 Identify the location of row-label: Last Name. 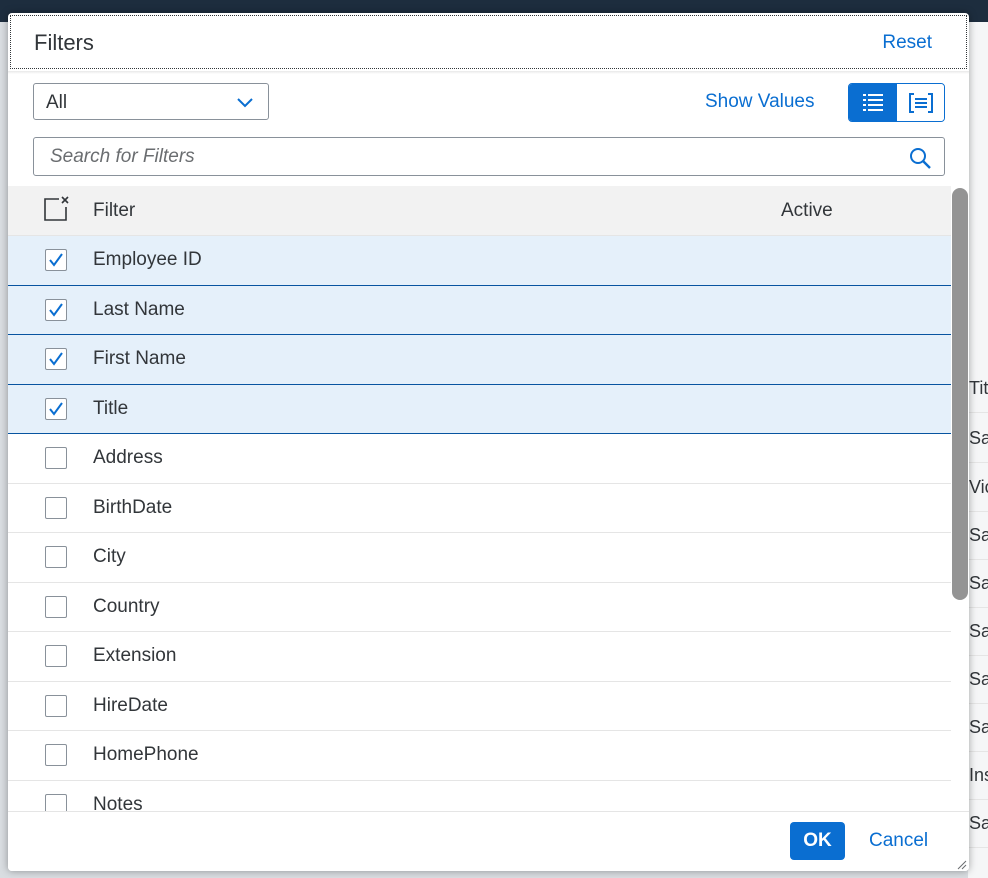
(139, 309).